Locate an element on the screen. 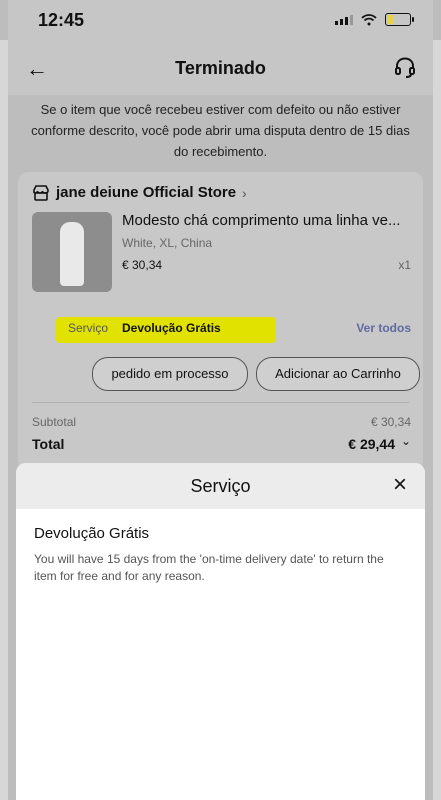  store-row: jane deiune Official Store › is located at coordinates (139, 192).